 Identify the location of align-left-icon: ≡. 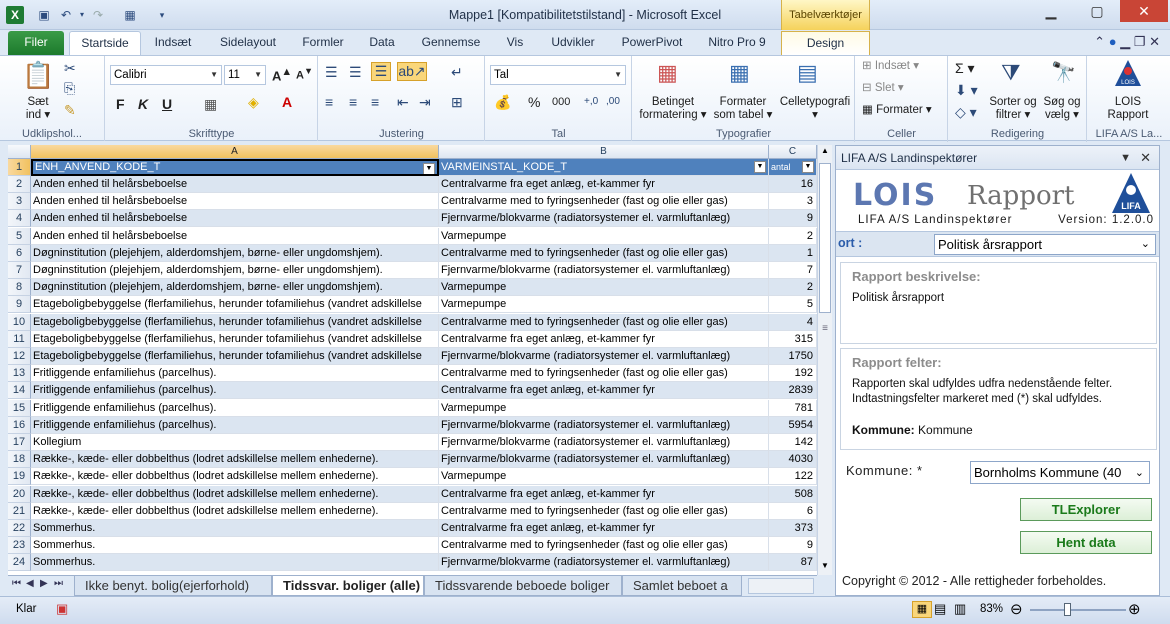
(329, 102).